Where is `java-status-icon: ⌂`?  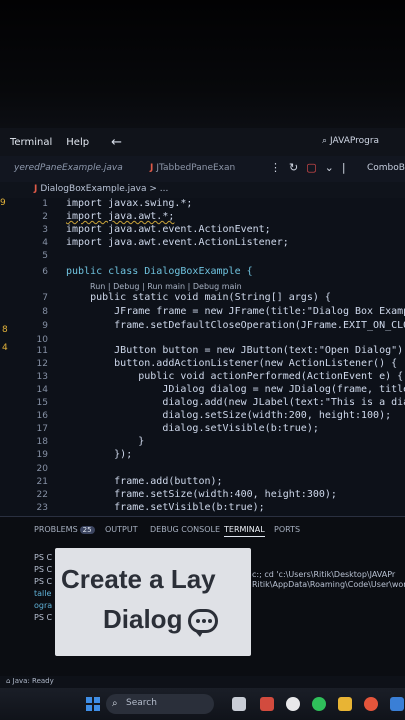 java-status-icon: ⌂ is located at coordinates (9, 681).